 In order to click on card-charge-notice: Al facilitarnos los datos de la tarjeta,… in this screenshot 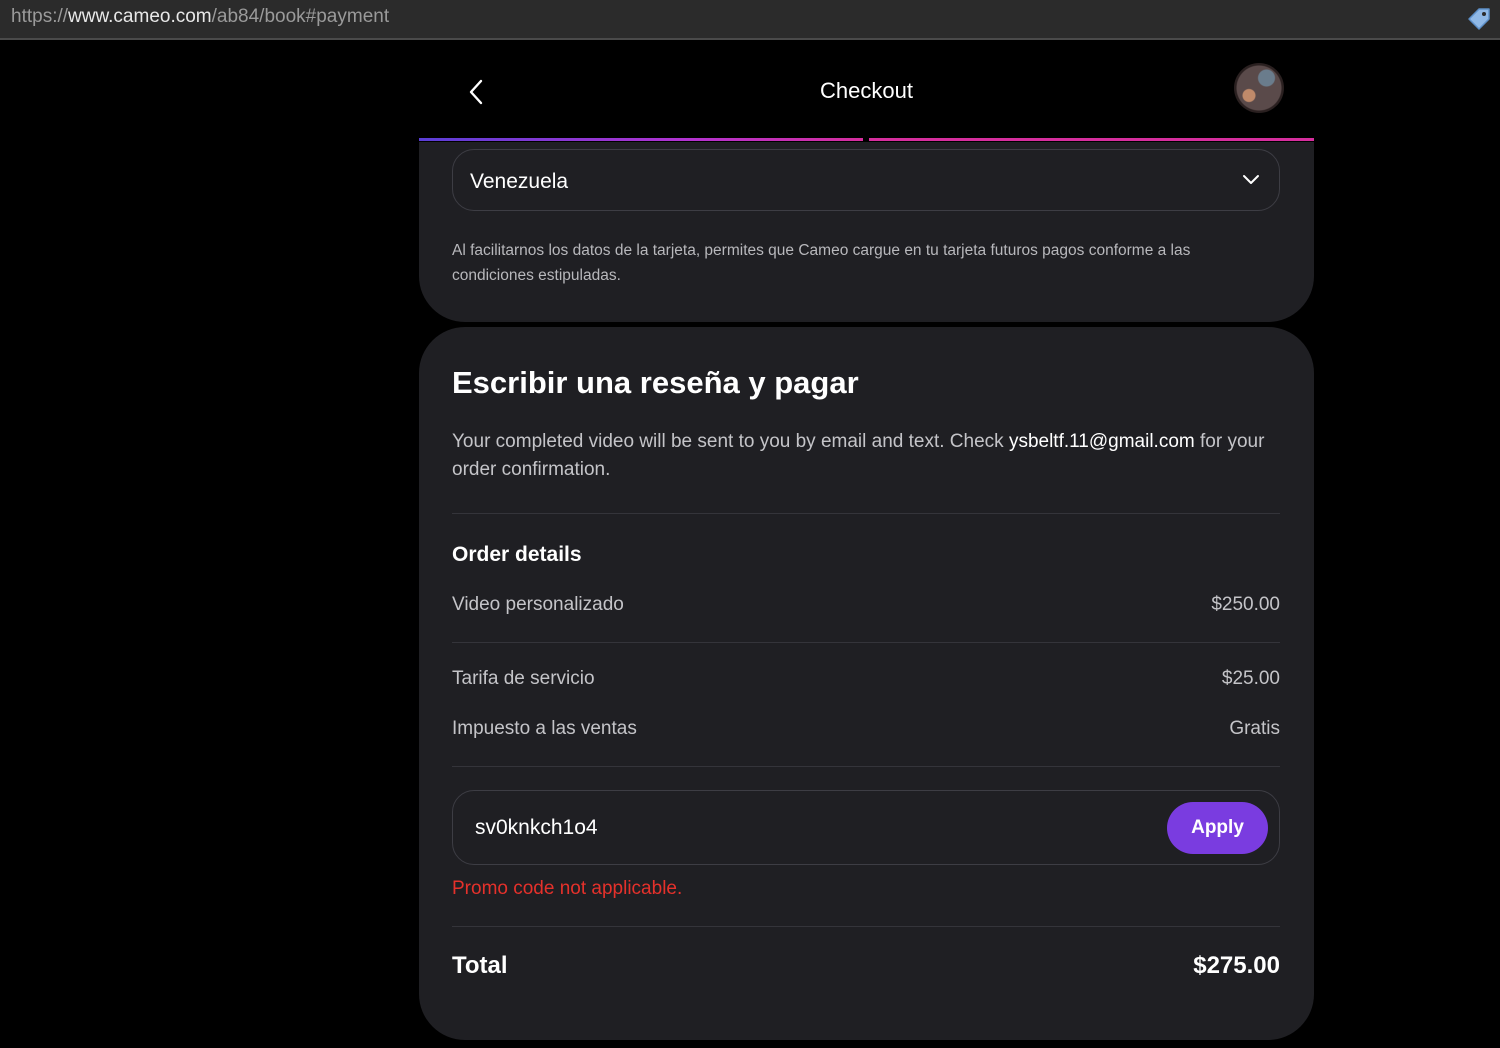, I will do `click(821, 263)`.